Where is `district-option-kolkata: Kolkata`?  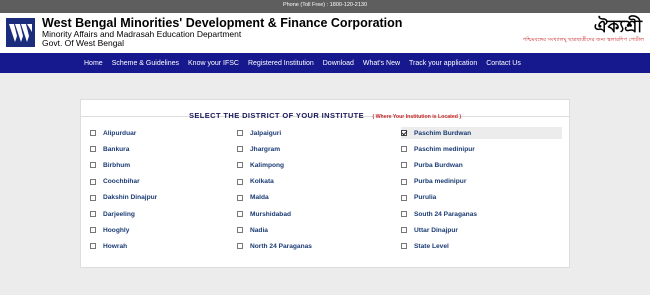 district-option-kolkata: Kolkata is located at coordinates (319, 182).